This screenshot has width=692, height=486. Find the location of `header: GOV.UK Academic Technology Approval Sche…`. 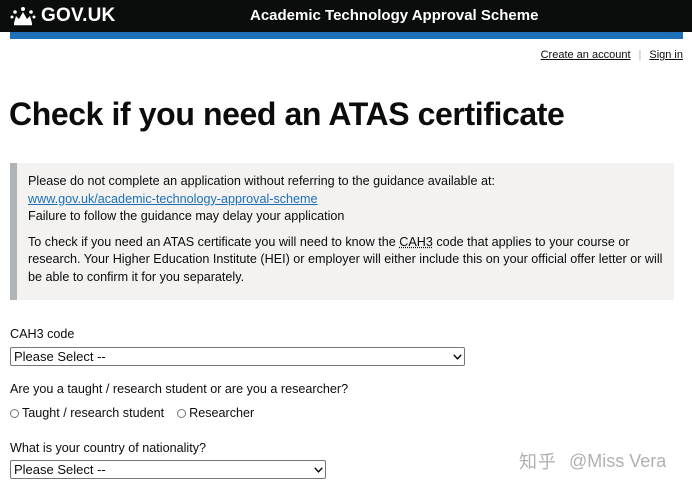

header: GOV.UK Academic Technology Approval Sche… is located at coordinates (346, 16).